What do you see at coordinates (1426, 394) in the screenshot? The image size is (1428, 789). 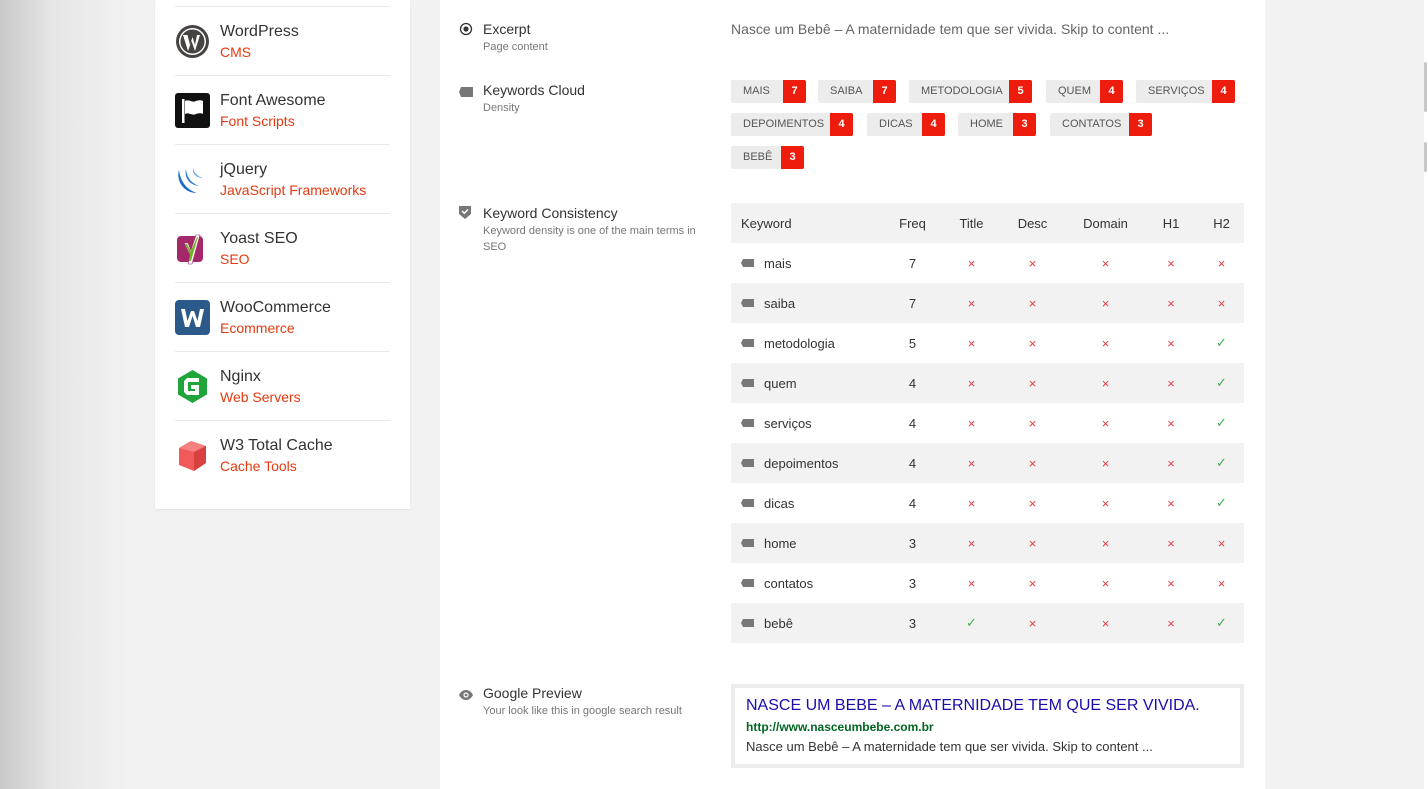 I see `scrollbar-track` at bounding box center [1426, 394].